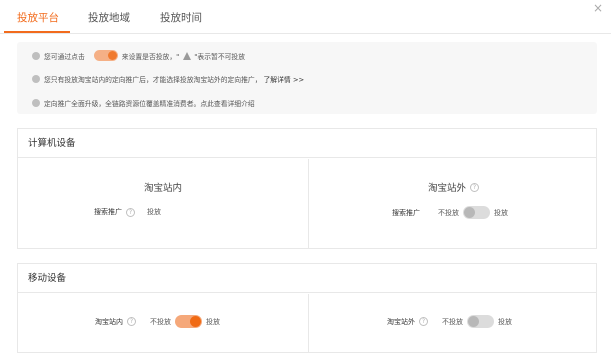 The width and height of the screenshot is (611, 355). Describe the element at coordinates (181, 17) in the screenshot. I see `tab-time: 投放时间` at that location.